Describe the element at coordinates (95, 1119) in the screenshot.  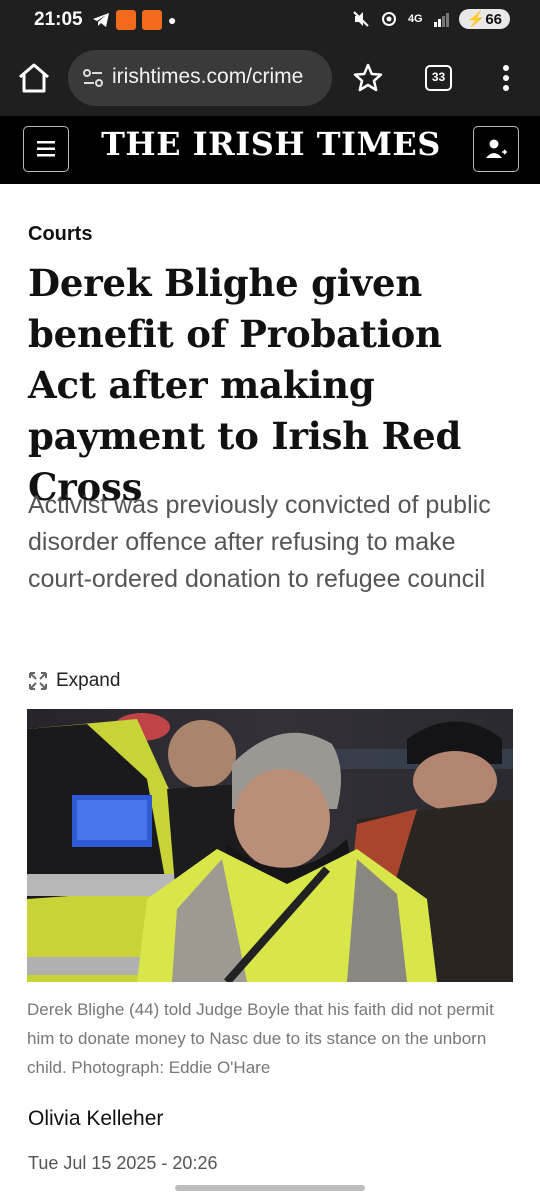
I see `article-author: Olivia Kelleher` at that location.